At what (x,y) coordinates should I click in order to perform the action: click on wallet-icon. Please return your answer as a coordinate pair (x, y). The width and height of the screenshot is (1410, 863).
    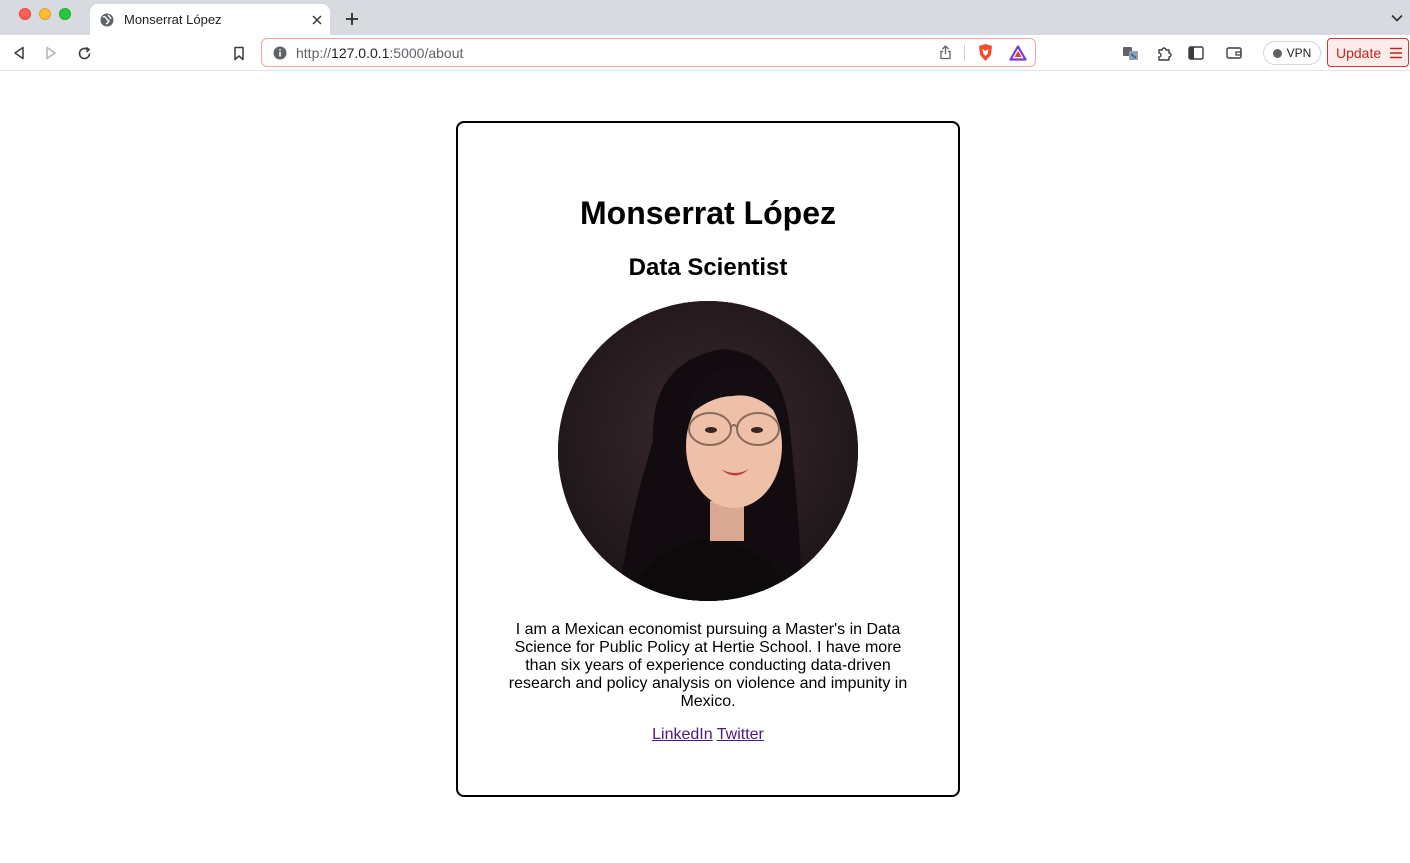
    Looking at the image, I should click on (1234, 53).